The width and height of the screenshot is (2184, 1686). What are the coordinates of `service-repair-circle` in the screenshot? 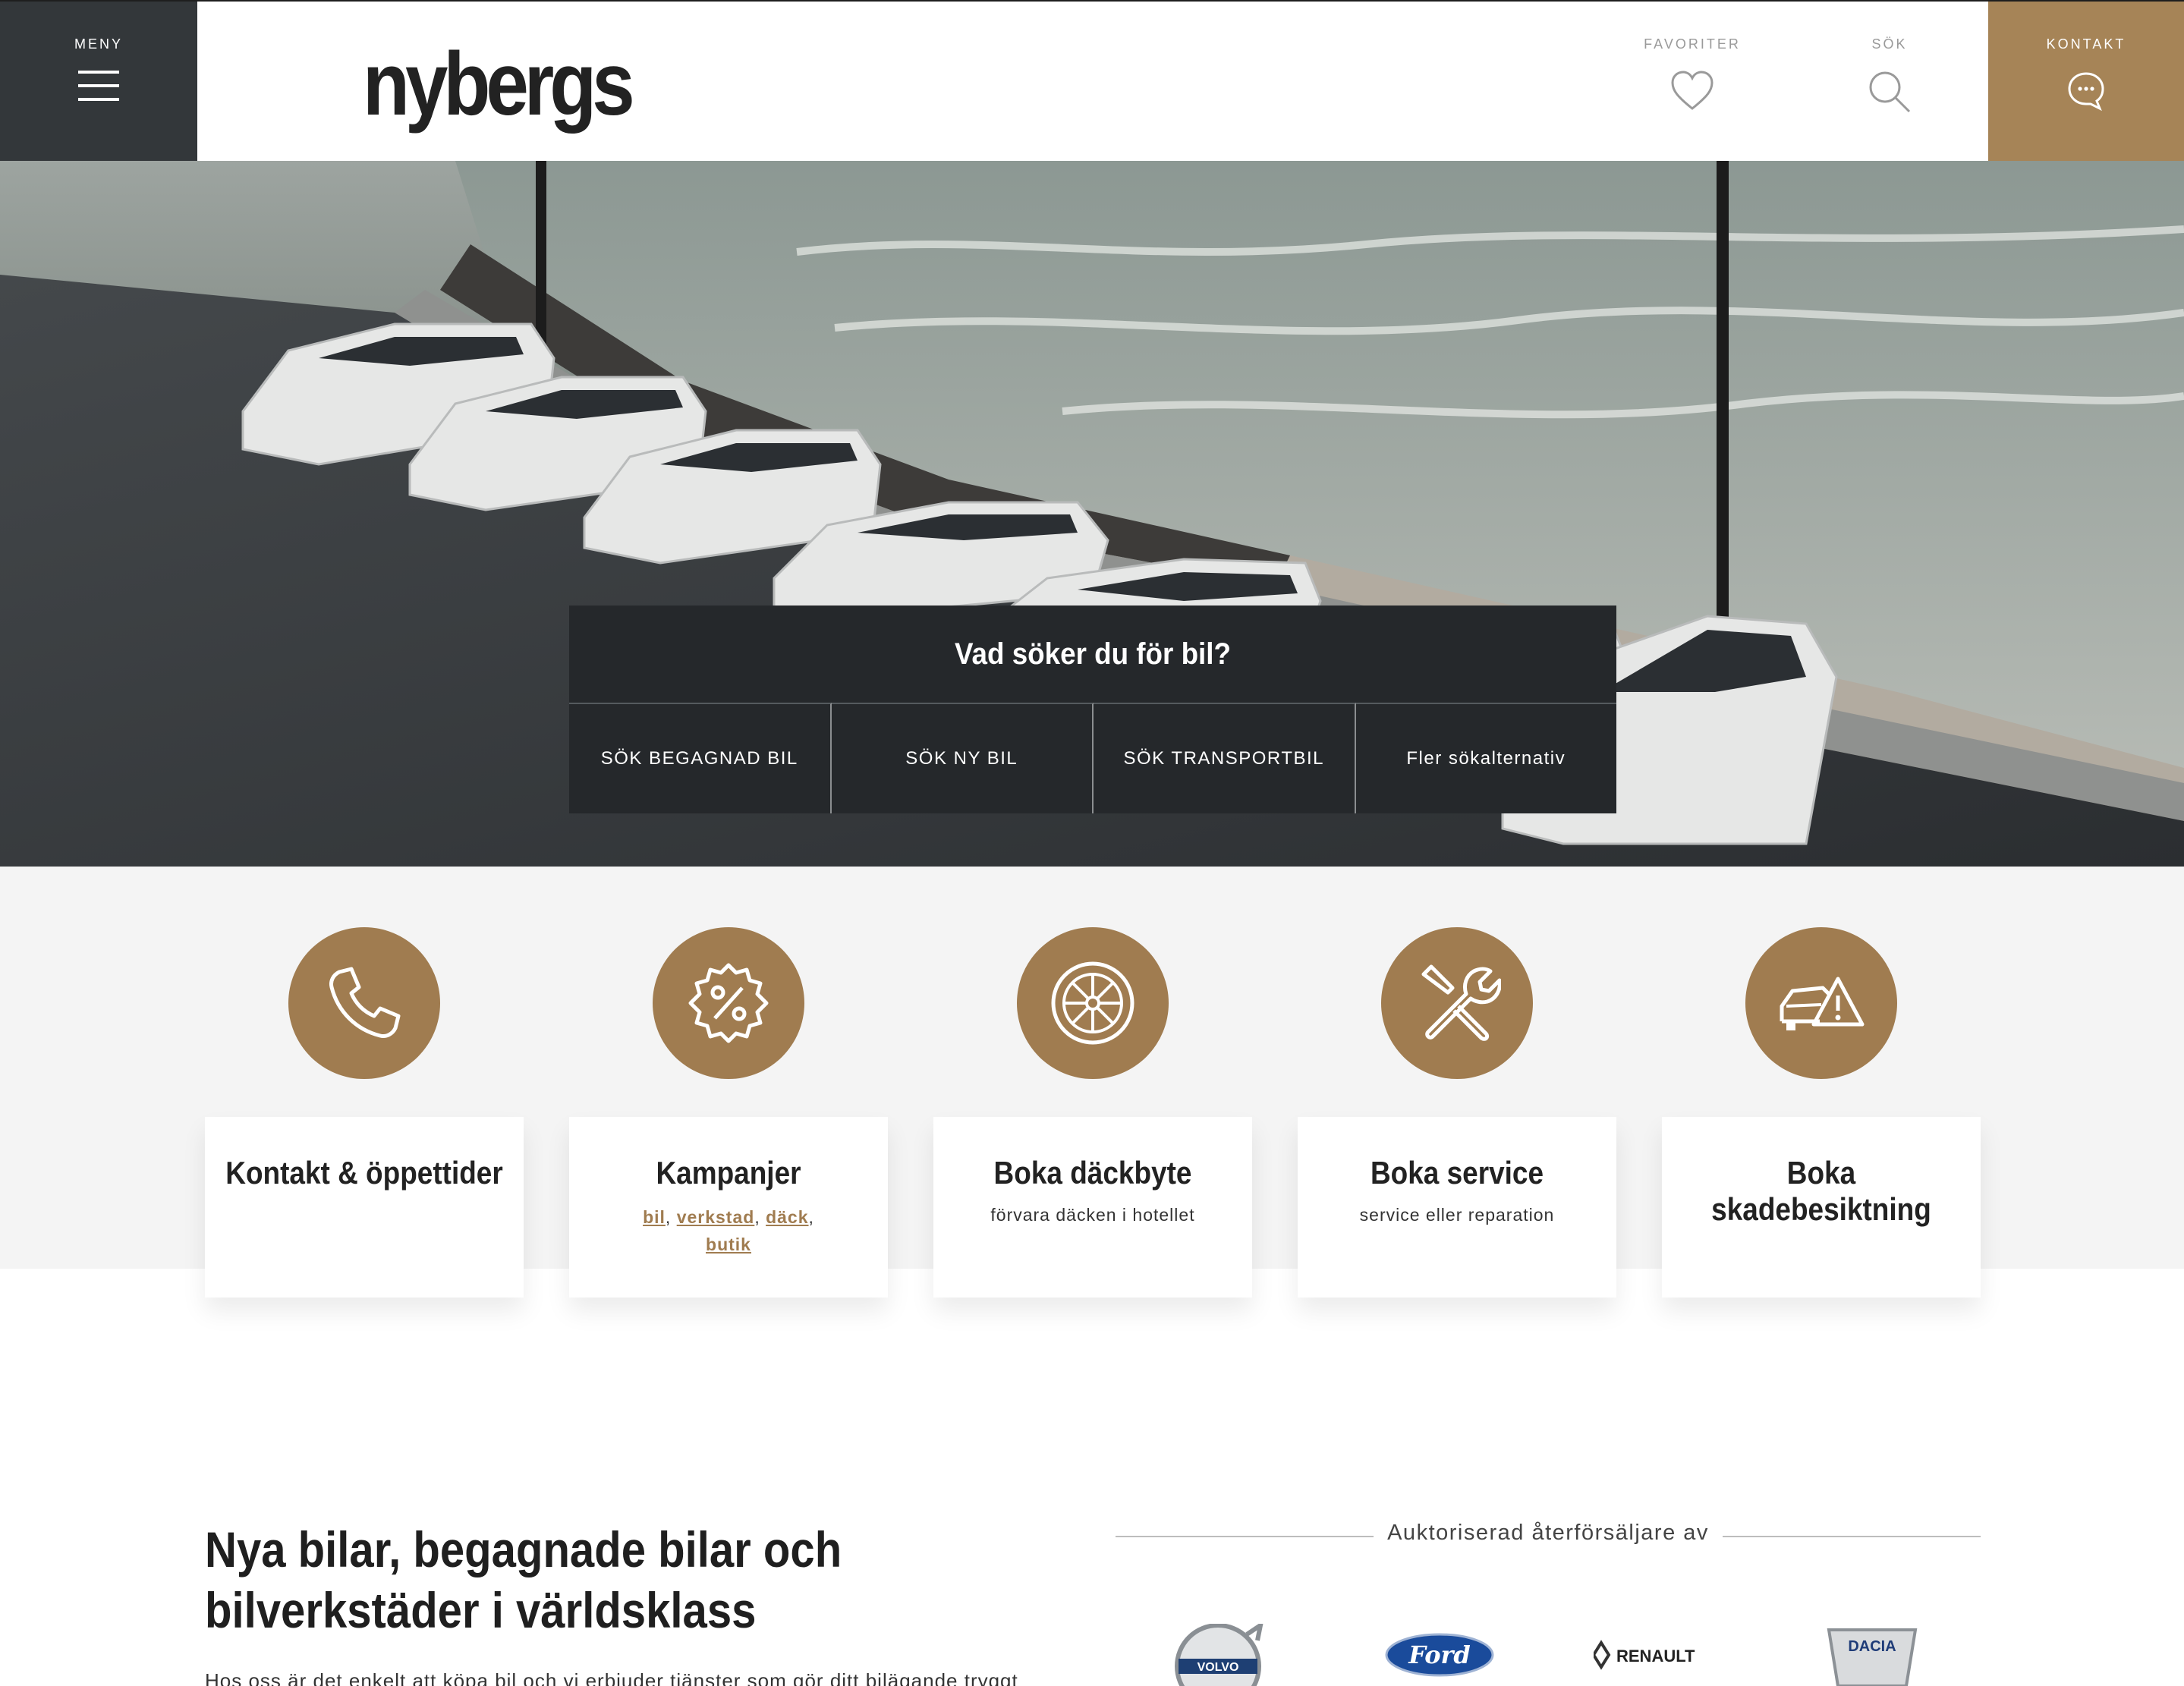 It's located at (1457, 1003).